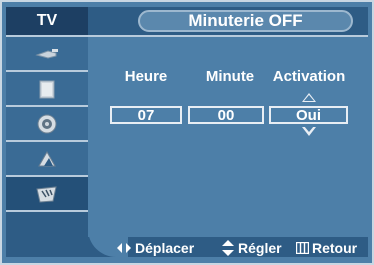  What do you see at coordinates (260, 248) in the screenshot?
I see `adjust-hint-label: Régler` at bounding box center [260, 248].